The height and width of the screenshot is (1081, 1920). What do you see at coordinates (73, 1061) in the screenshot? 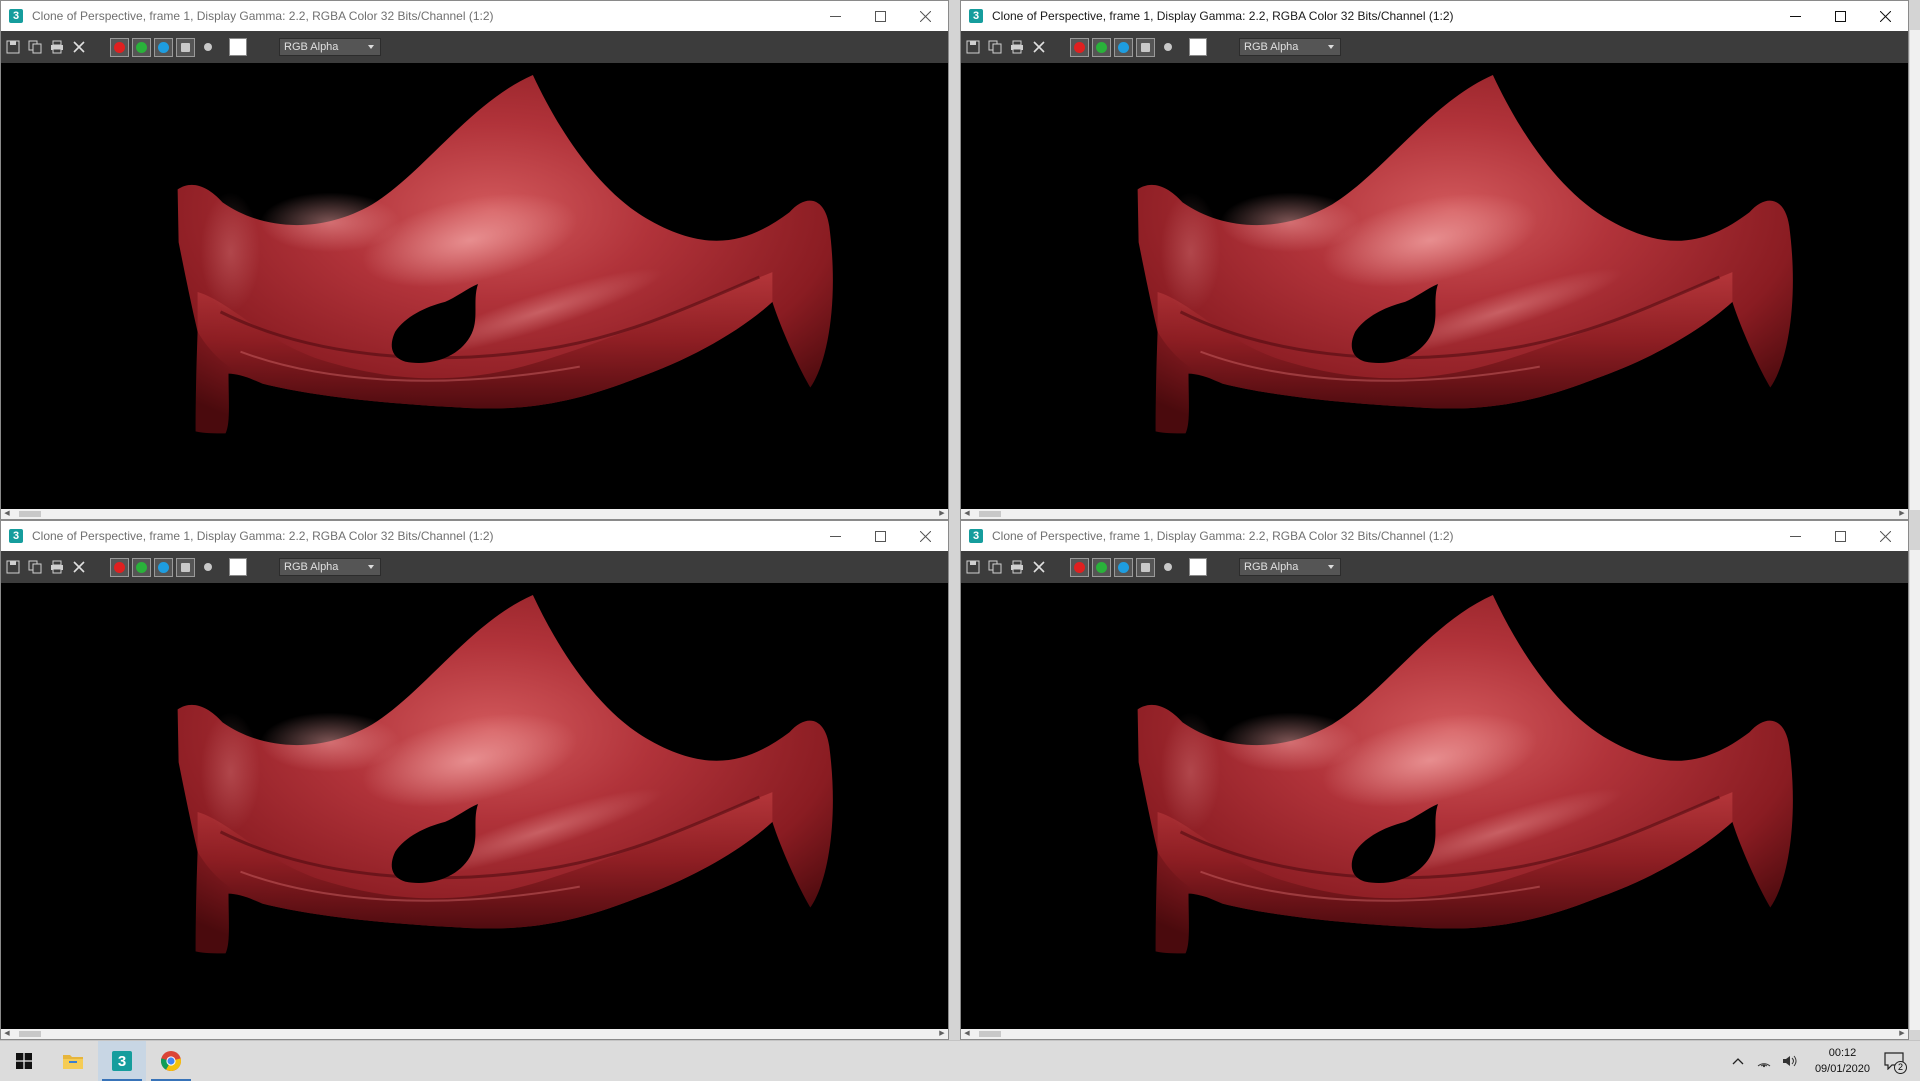
I see `file-explorer-button` at bounding box center [73, 1061].